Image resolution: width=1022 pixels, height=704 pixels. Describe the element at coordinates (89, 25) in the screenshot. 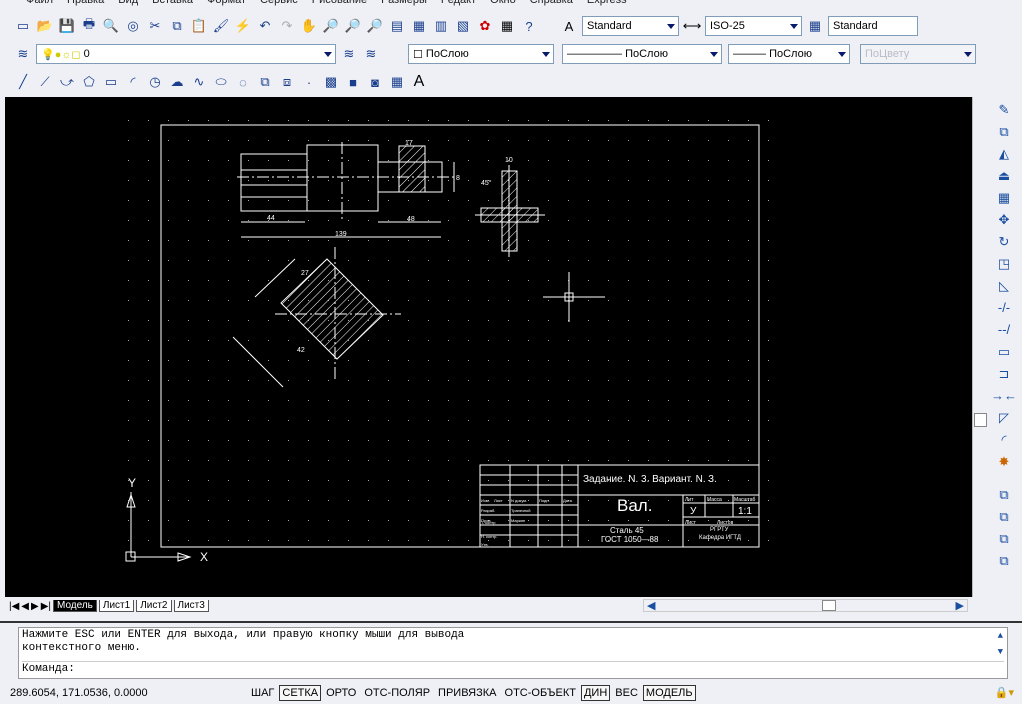

I see `plot-icon: 🖶` at that location.